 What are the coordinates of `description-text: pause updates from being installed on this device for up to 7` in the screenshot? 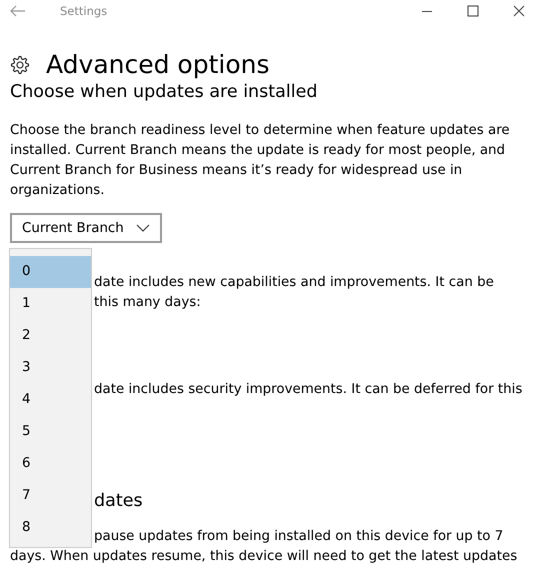 It's located at (299, 537).